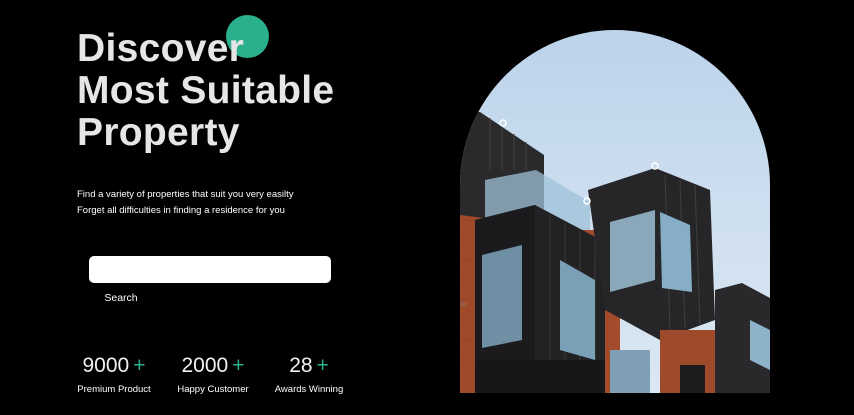 Image resolution: width=854 pixels, height=415 pixels. Describe the element at coordinates (632, 251) in the screenshot. I see `window-right` at that location.